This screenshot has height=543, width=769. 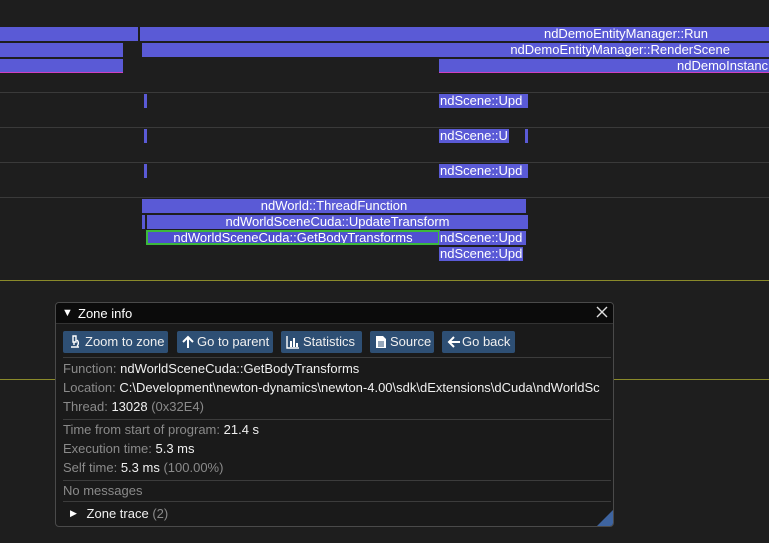 What do you see at coordinates (381, 342) in the screenshot?
I see `file-icon` at bounding box center [381, 342].